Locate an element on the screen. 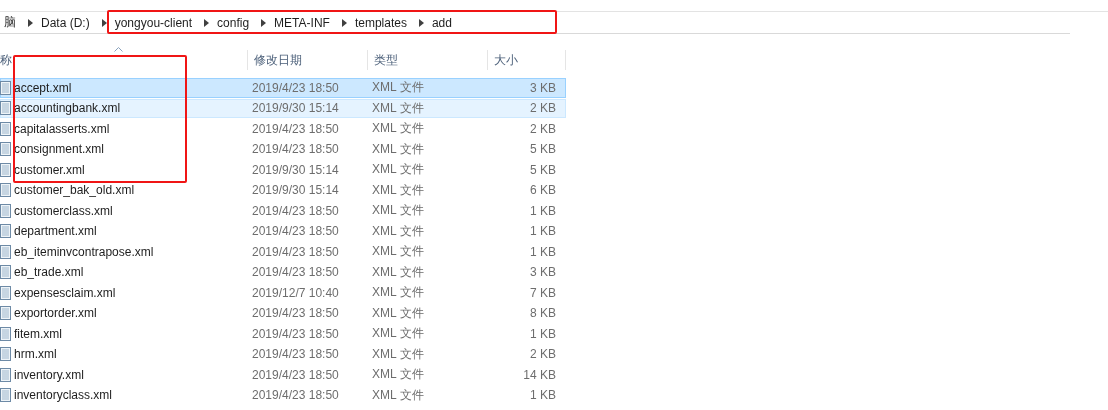 The image size is (1108, 410). file-row: customer.xml 2019/9/30 15:14 XML 文件 5 KB is located at coordinates (283, 170).